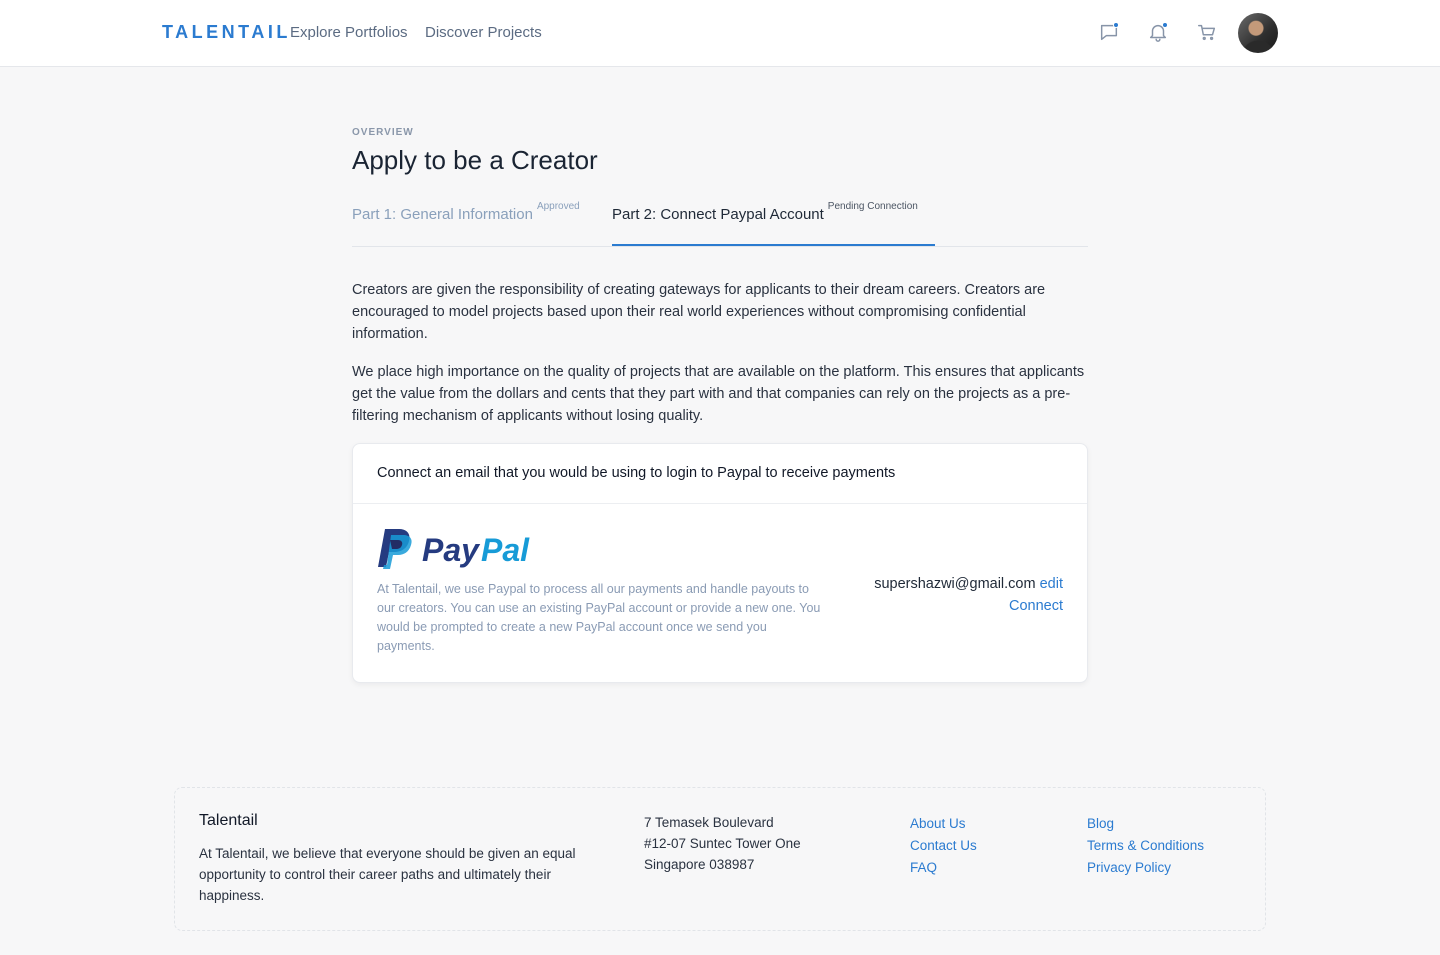 This screenshot has width=1440, height=955. What do you see at coordinates (451, 550) in the screenshot?
I see `paypal-wordmark-pay: Pay` at bounding box center [451, 550].